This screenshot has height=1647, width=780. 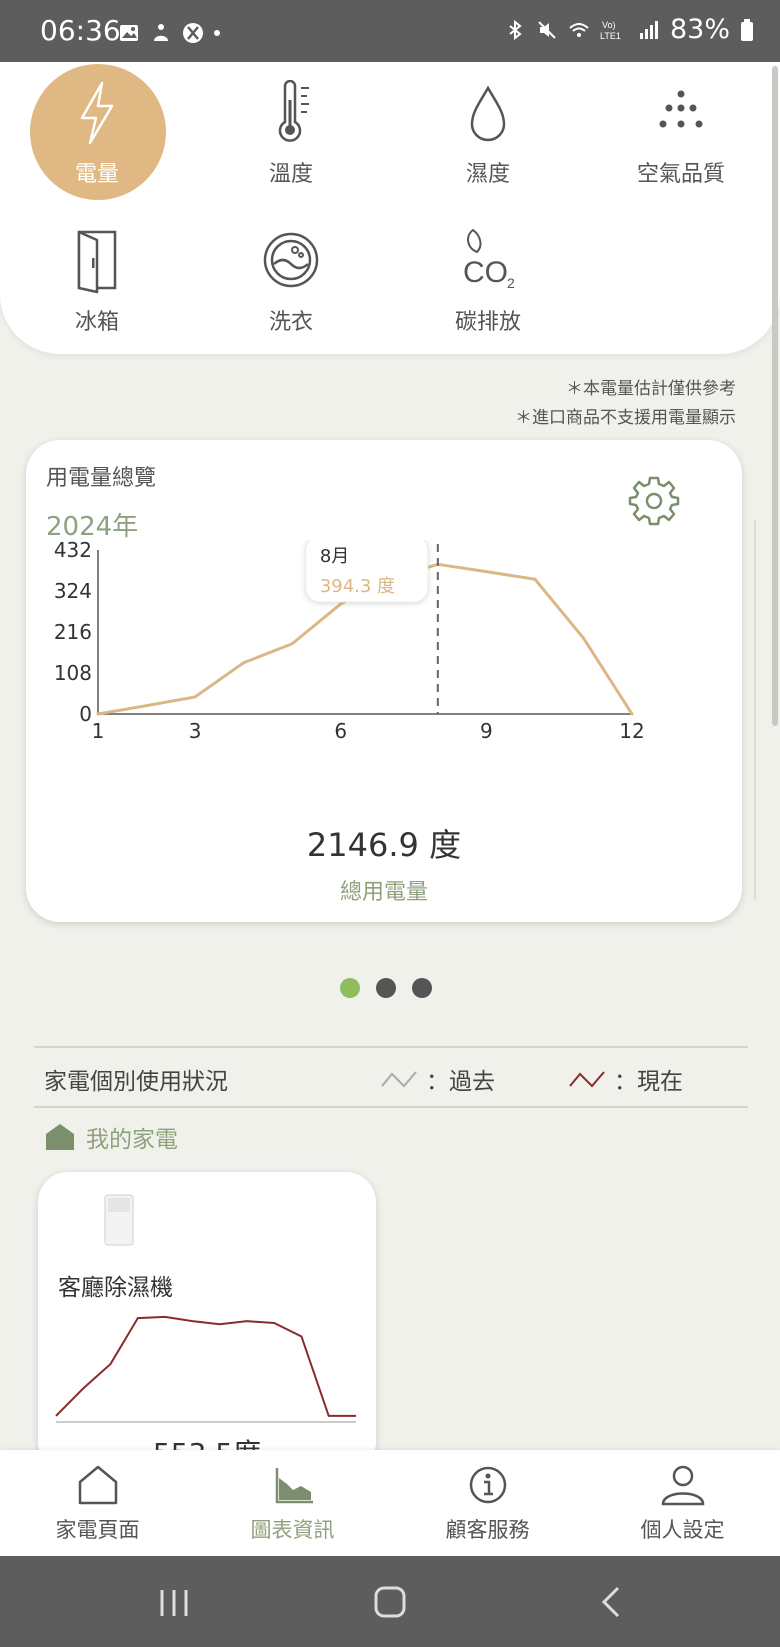 What do you see at coordinates (340, 731) in the screenshot?
I see `x-tick-label: 6` at bounding box center [340, 731].